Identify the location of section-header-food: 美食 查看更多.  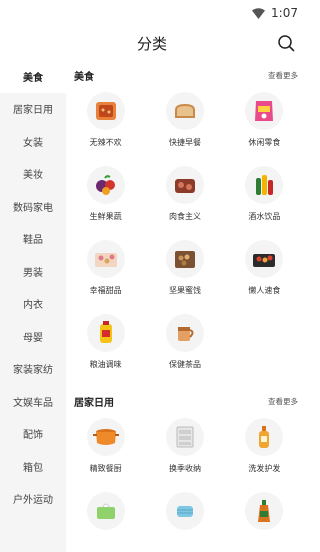
(185, 74).